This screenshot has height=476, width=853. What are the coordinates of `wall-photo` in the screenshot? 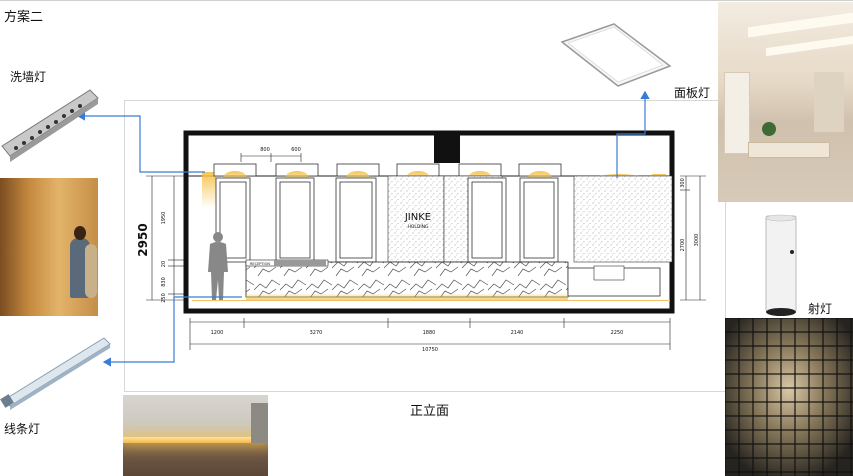 It's located at (49, 247).